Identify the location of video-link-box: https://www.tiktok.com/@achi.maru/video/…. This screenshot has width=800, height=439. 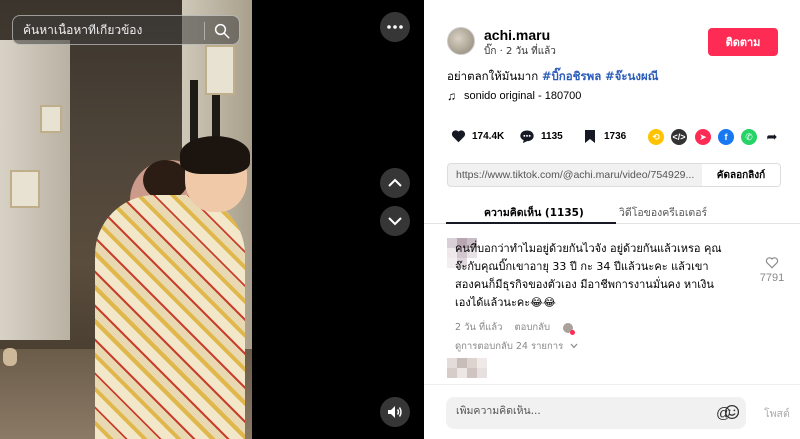
(614, 175).